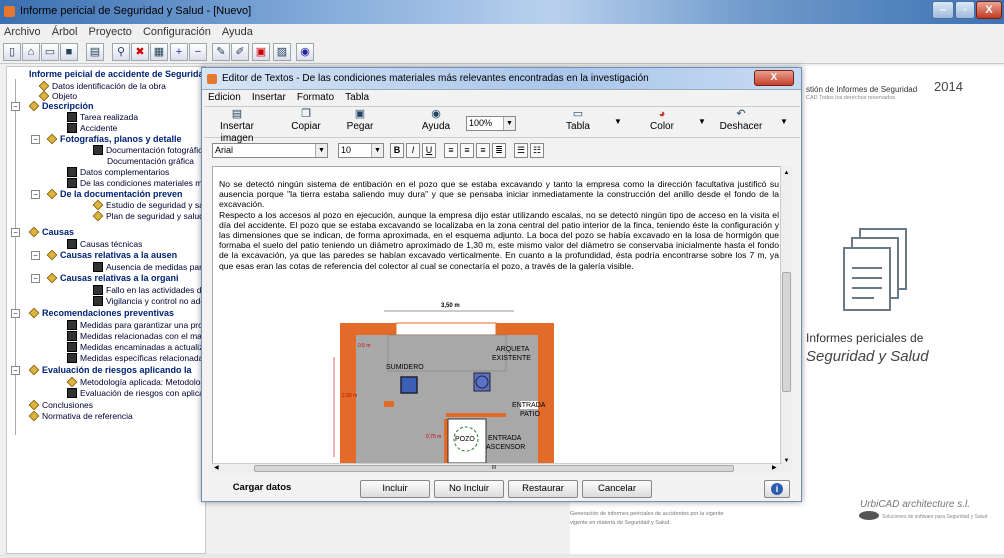  Describe the element at coordinates (149, 290) in the screenshot. I see `tree-item: Fallo en las actividades de` at that location.